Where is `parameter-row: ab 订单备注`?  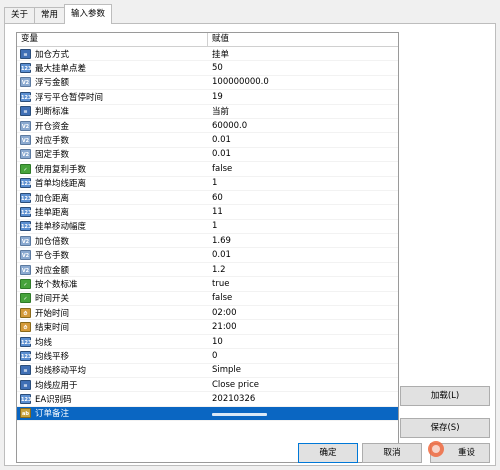
parameter-row: ab 订单备注 is located at coordinates (207, 414).